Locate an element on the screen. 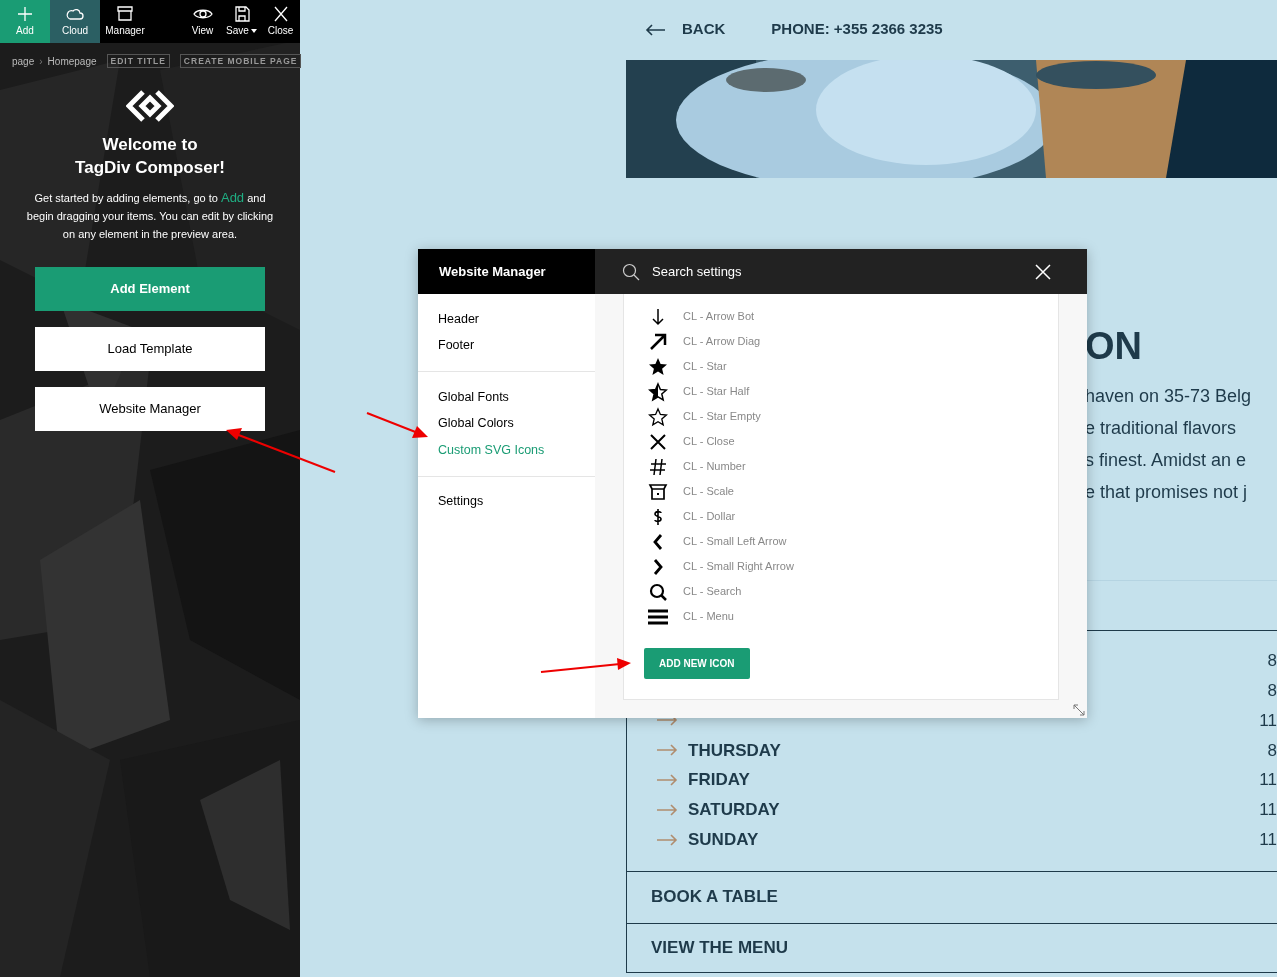 The height and width of the screenshot is (977, 1277). icon-label: CL - Scale is located at coordinates (708, 492).